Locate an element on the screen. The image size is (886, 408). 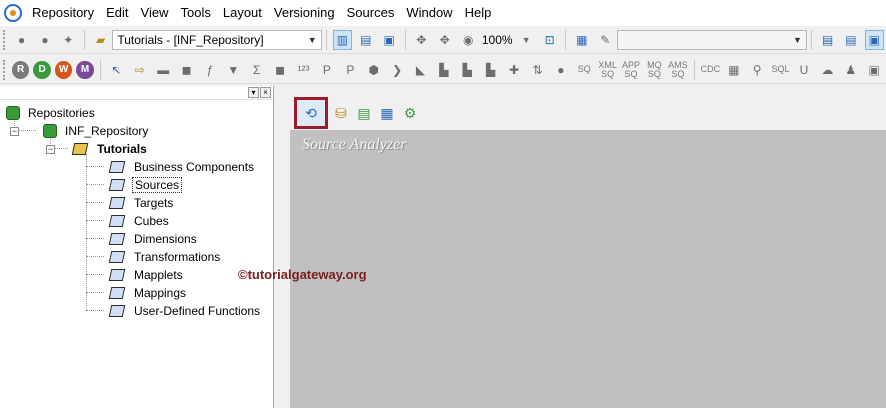
workspace-title: Source Analyzer is located at coordinates (354, 144).